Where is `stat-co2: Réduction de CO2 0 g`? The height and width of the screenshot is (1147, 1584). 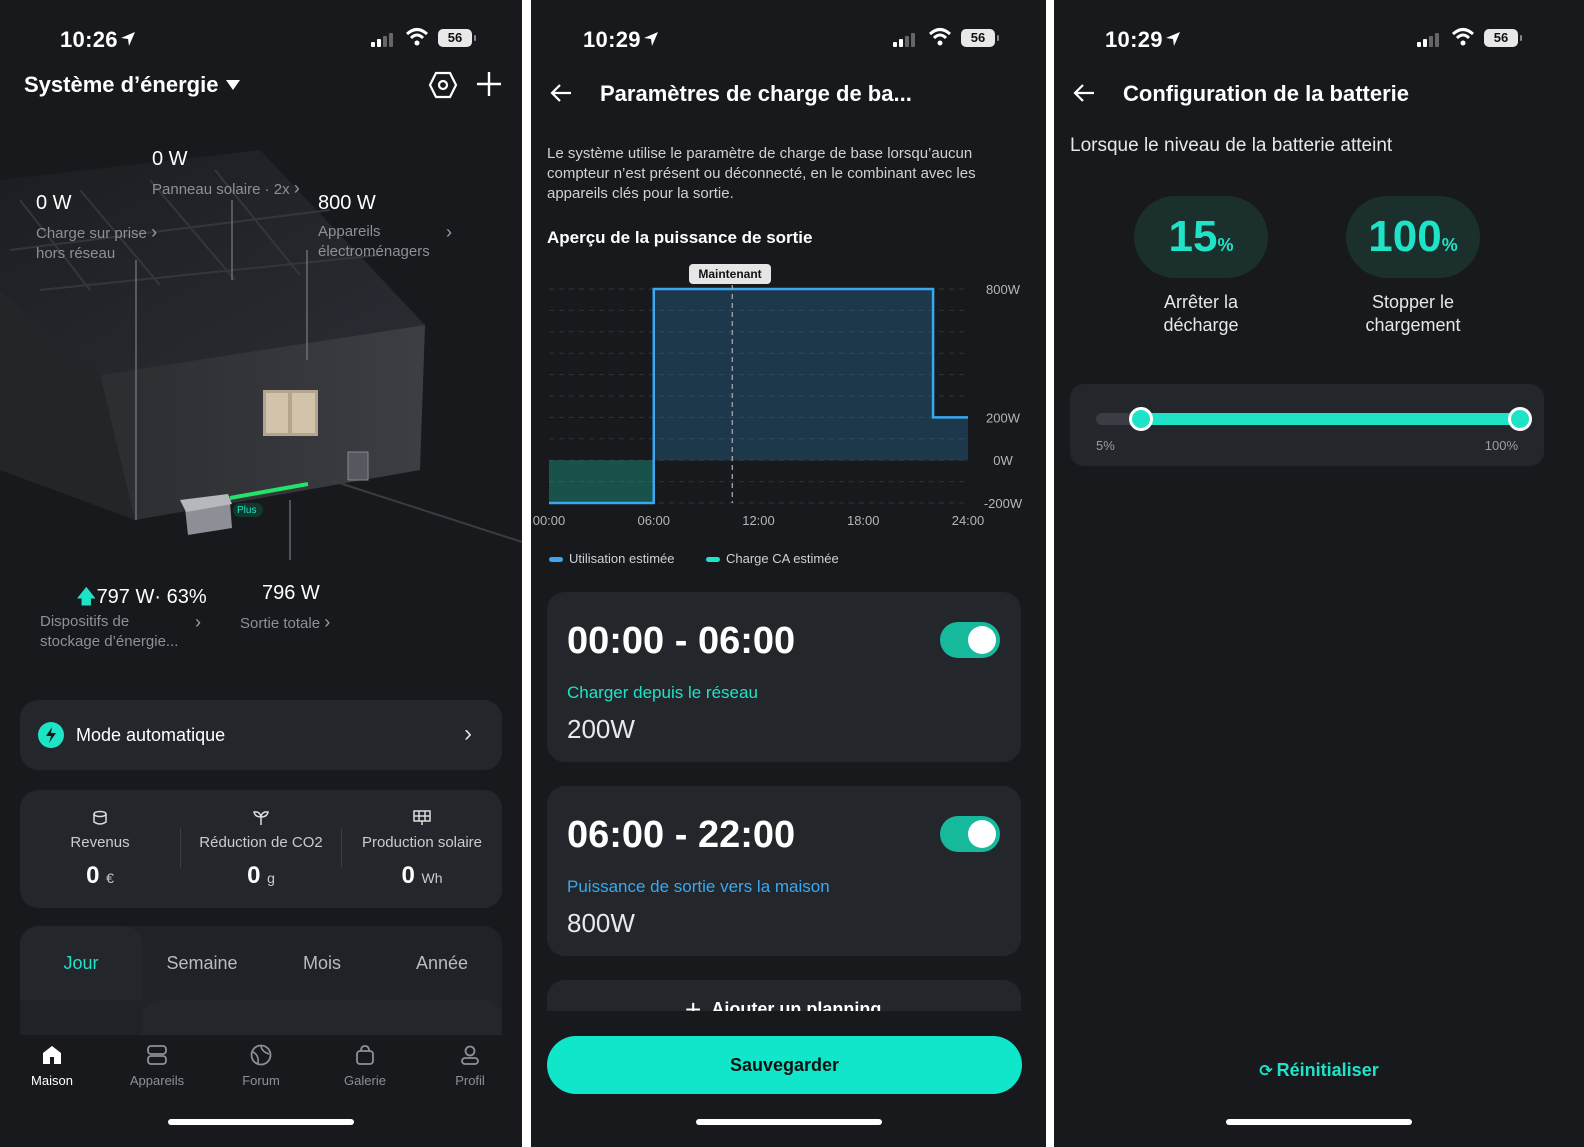 stat-co2: Réduction de CO2 0 g is located at coordinates (261, 849).